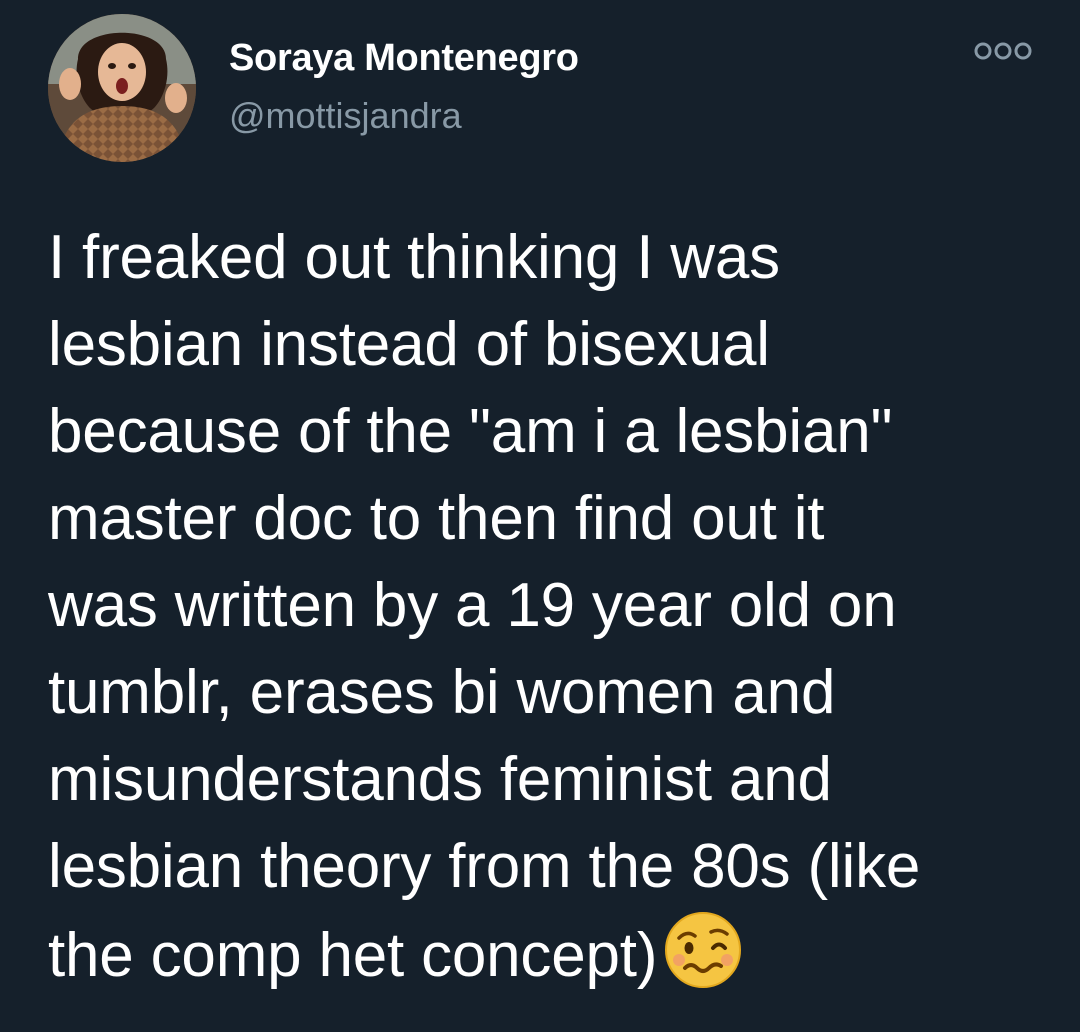 Image resolution: width=1080 pixels, height=1032 pixels. I want to click on avatar-image, so click(122, 88).